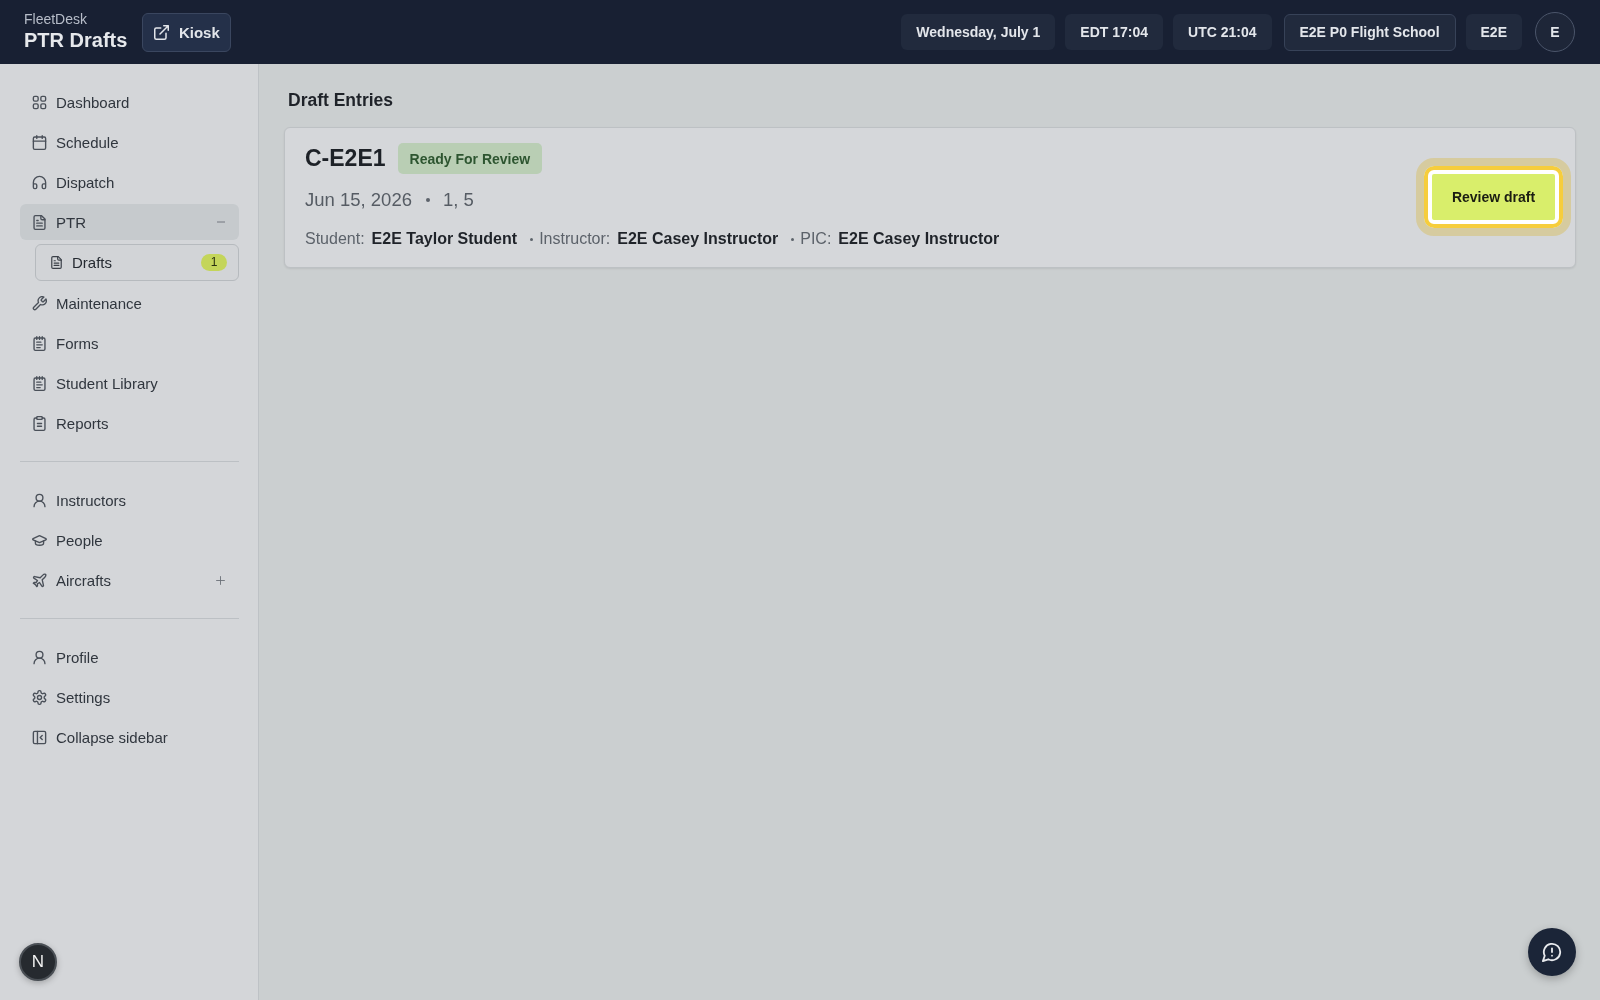  Describe the element at coordinates (1222, 32) in the screenshot. I see `header-chip: UTC 21:04` at that location.